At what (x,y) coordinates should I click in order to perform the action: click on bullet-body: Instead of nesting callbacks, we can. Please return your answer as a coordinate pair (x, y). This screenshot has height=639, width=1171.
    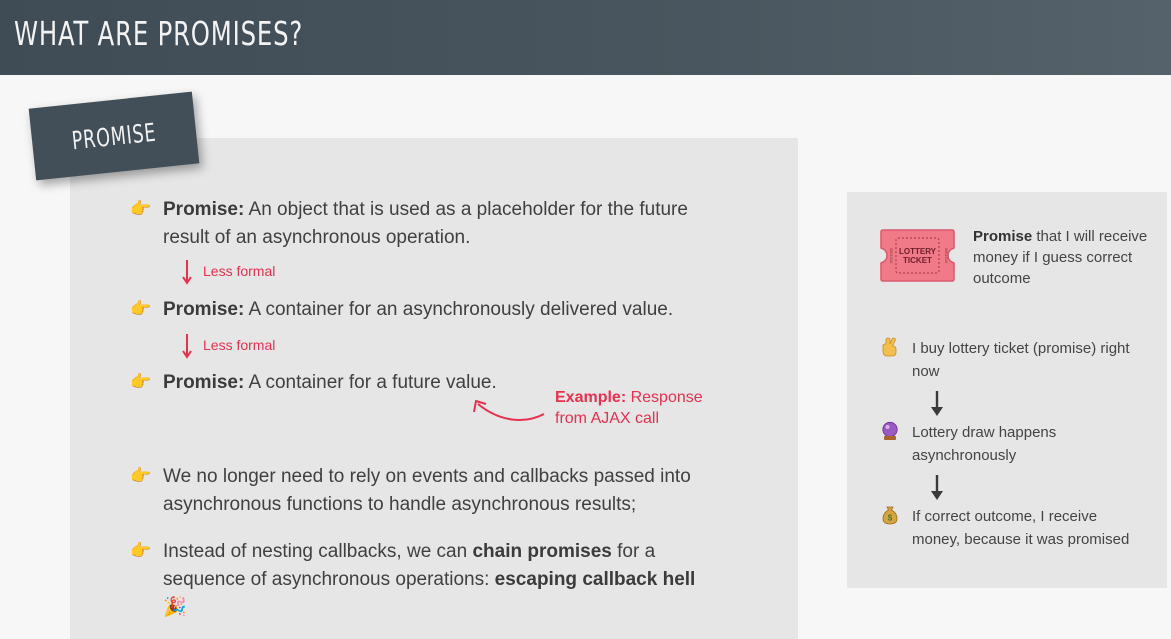
    Looking at the image, I should click on (318, 551).